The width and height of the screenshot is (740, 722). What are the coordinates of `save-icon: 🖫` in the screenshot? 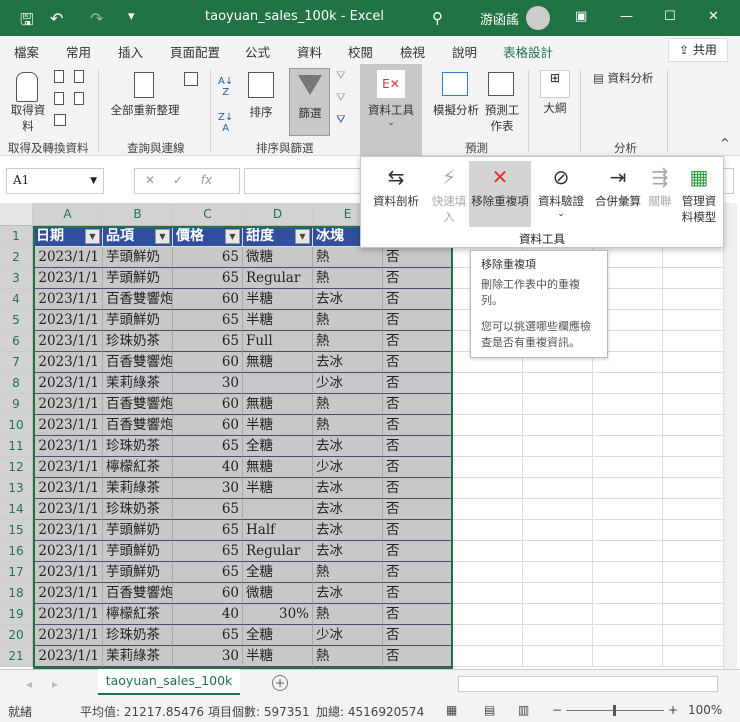 It's located at (27, 22).